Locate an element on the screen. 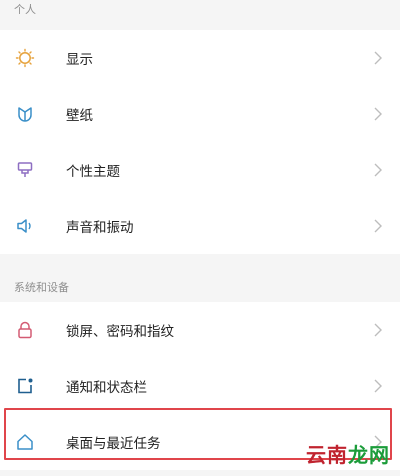  settings-item-theme-label: 个性主题 is located at coordinates (93, 172).